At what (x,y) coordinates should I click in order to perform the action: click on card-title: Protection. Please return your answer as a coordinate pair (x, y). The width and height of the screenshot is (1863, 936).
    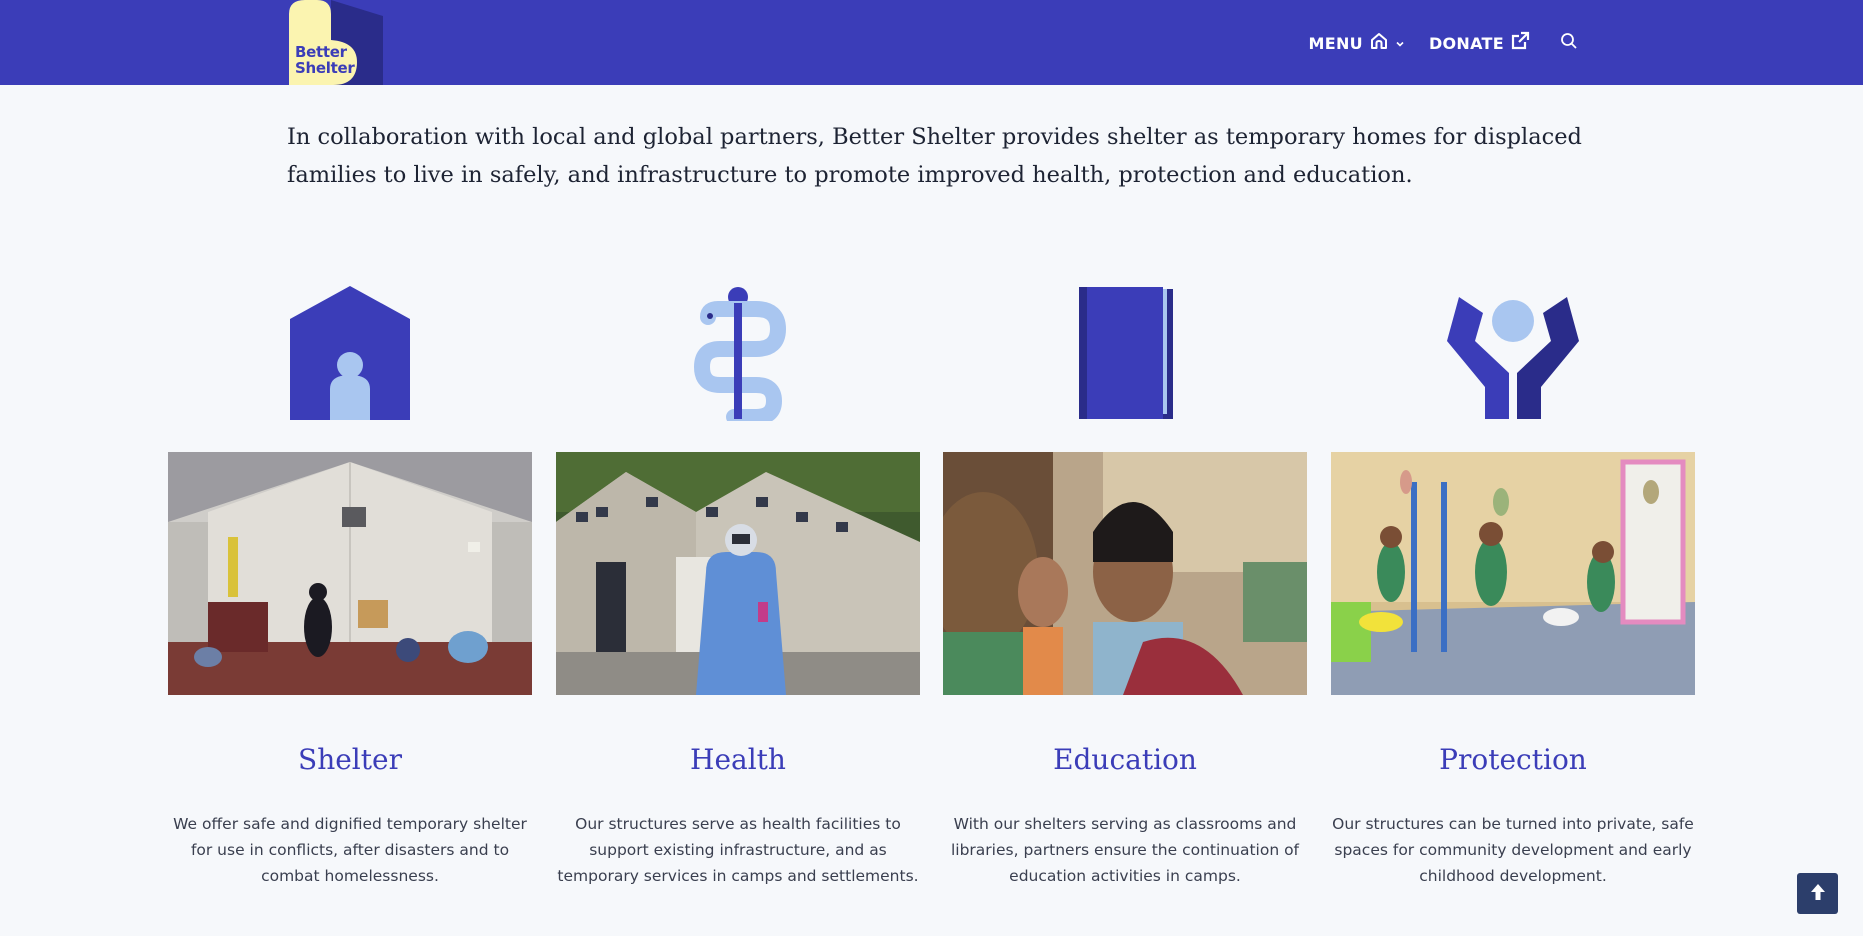
    Looking at the image, I should click on (1513, 759).